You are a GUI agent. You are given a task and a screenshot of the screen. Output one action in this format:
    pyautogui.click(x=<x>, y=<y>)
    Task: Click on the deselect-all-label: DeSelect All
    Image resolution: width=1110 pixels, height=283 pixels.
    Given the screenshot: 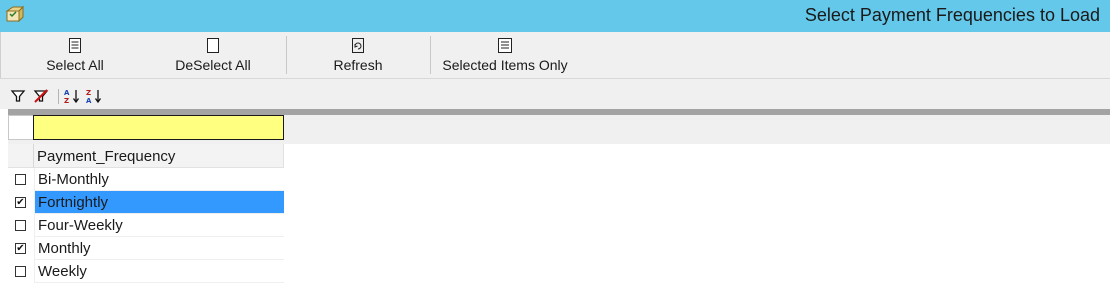 What is the action you would take?
    pyautogui.click(x=213, y=65)
    